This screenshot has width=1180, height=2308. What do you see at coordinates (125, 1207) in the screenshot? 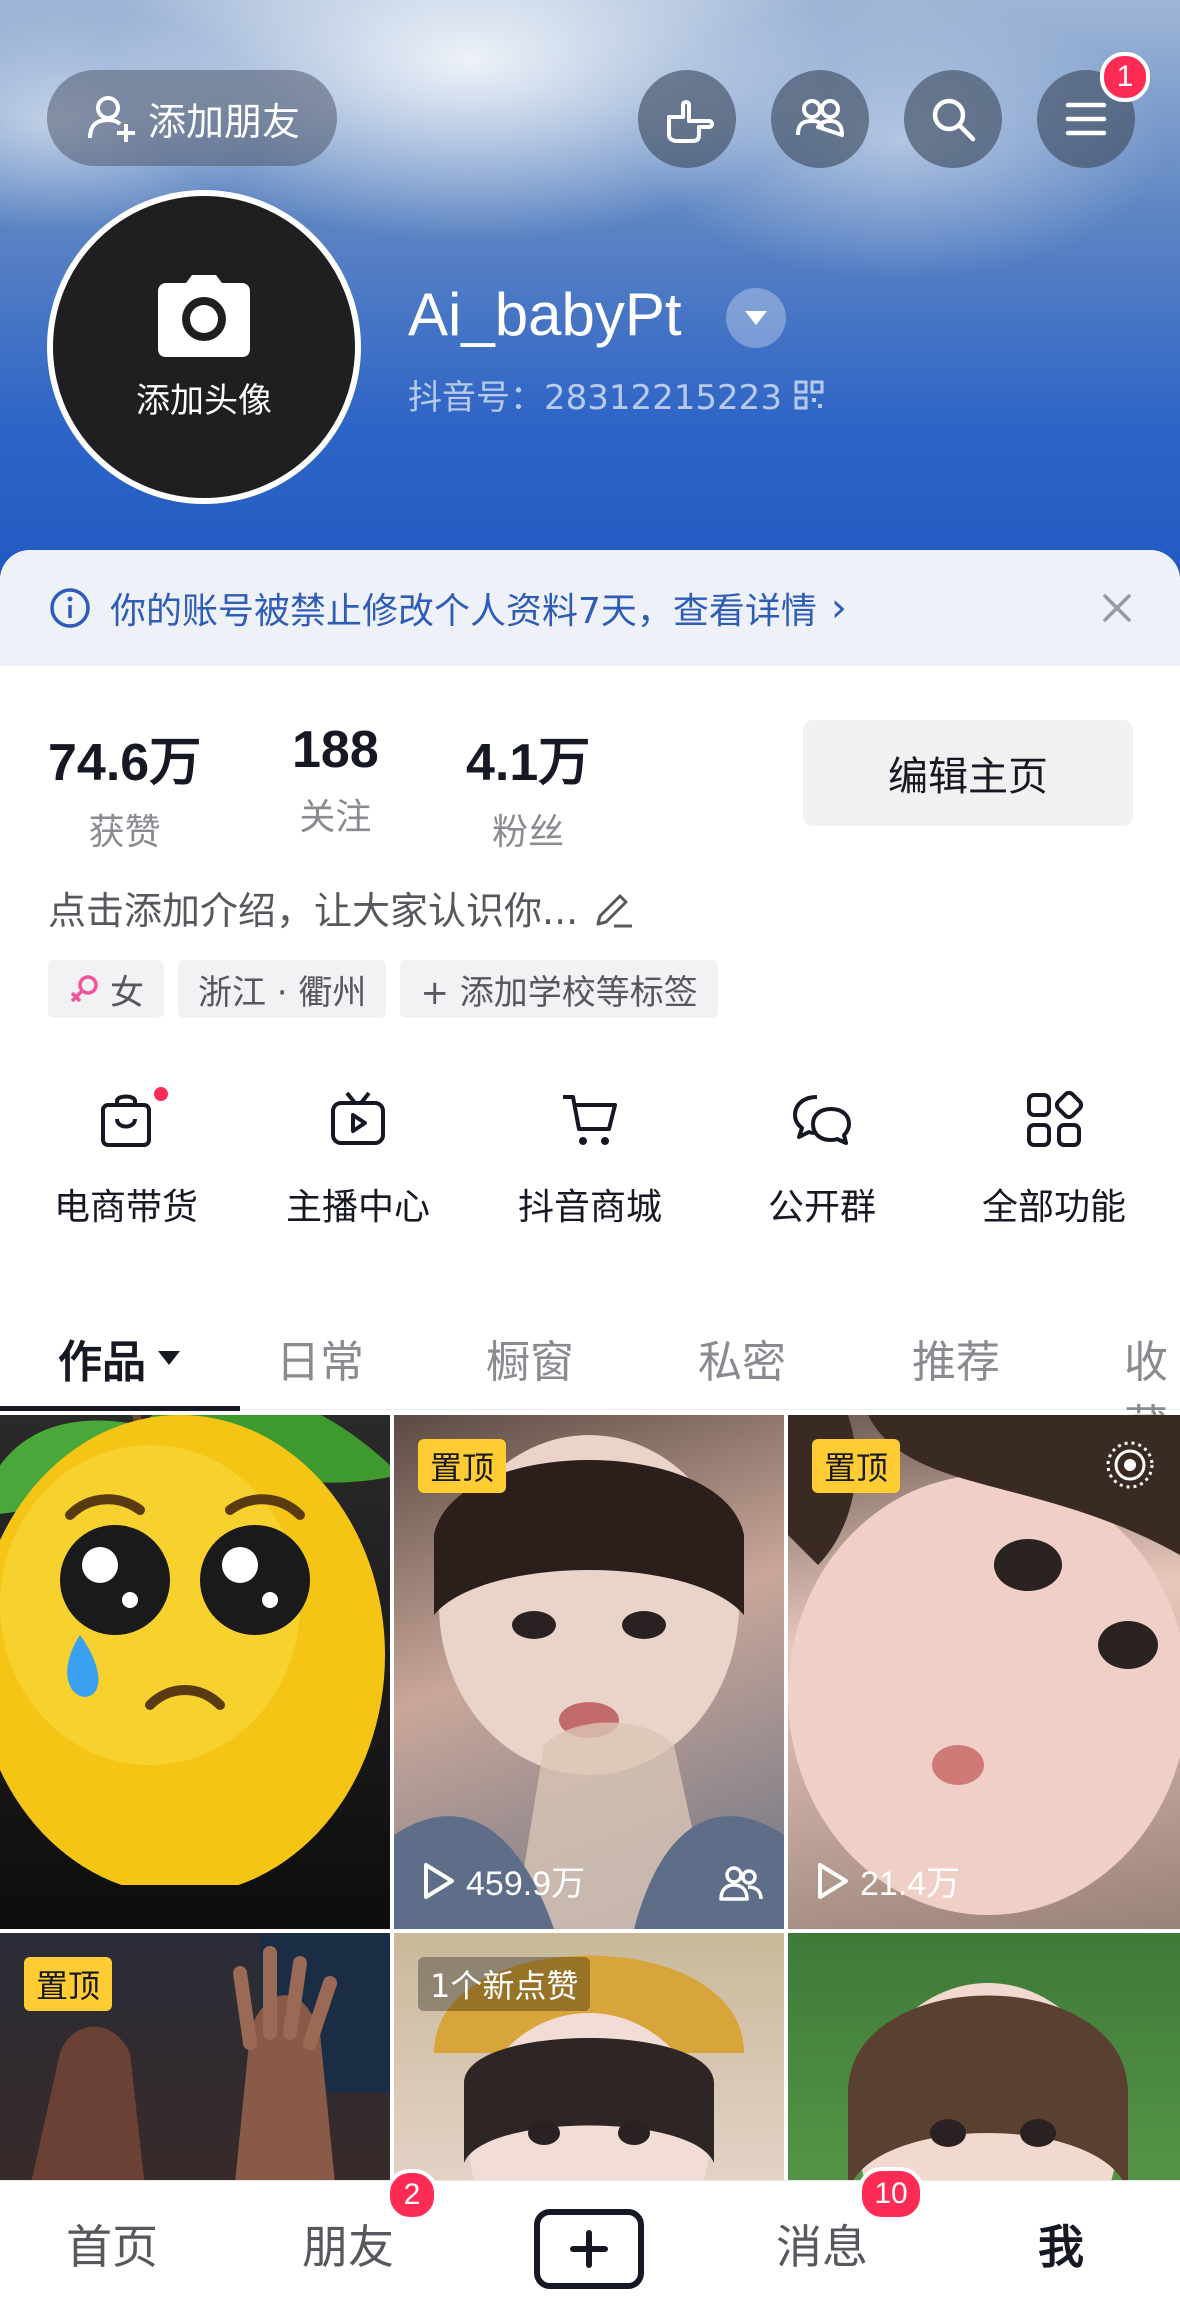
I see `feature-ecommerce-label: 电商带货` at bounding box center [125, 1207].